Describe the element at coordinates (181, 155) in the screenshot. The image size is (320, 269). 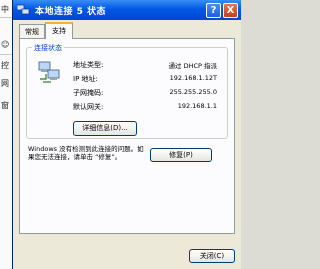
I see `repair-button: 修复(P)` at that location.